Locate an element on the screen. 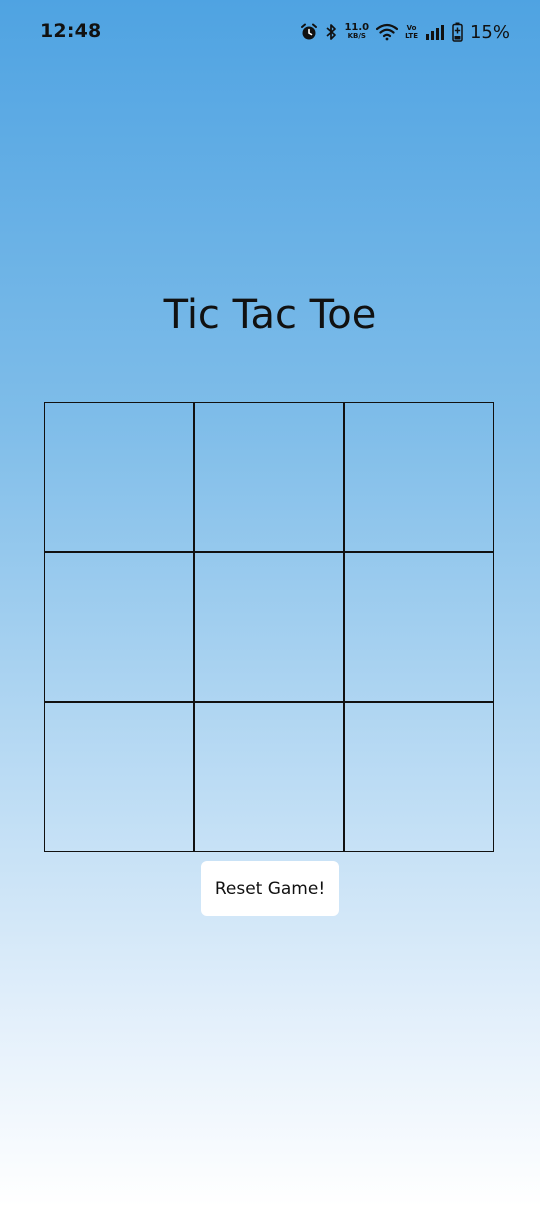 This screenshot has width=540, height=1206. status-icons: 11.0 KB/S Vo LTE 15% is located at coordinates (405, 32).